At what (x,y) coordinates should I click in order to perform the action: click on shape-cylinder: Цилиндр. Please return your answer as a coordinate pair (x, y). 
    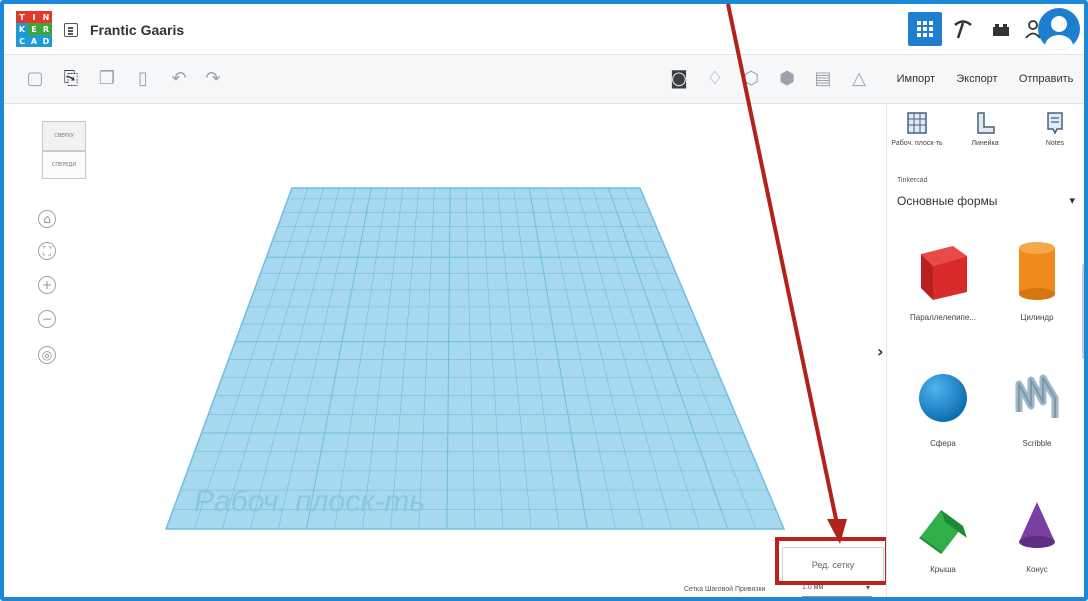
    Looking at the image, I should click on (1037, 279).